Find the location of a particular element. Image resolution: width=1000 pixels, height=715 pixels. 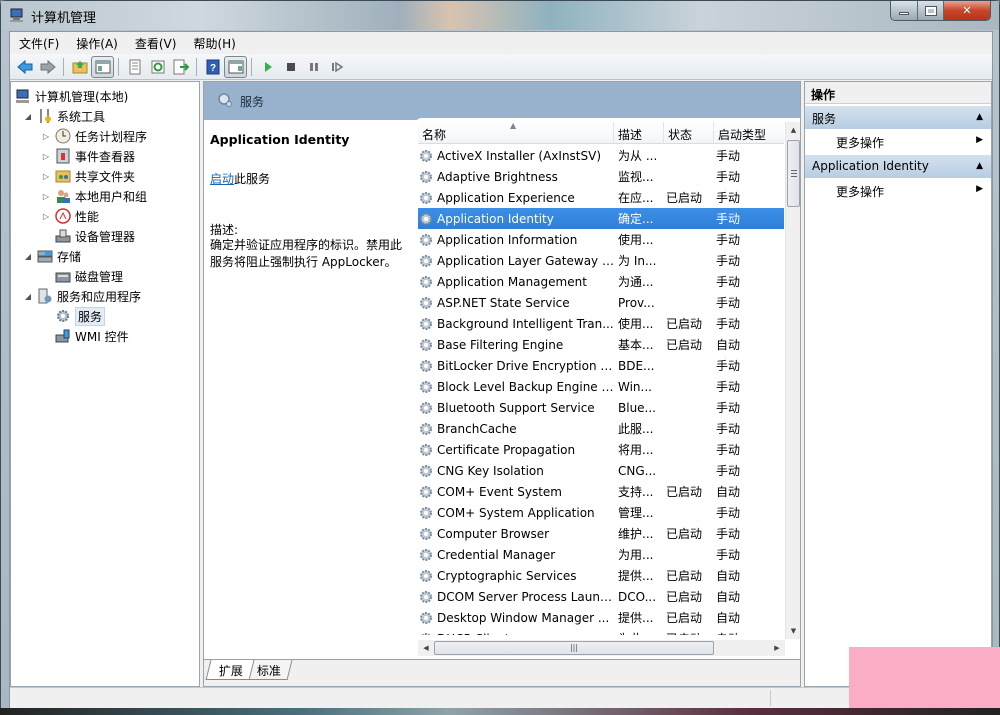

vertical-scroll-thumb is located at coordinates (793, 173).